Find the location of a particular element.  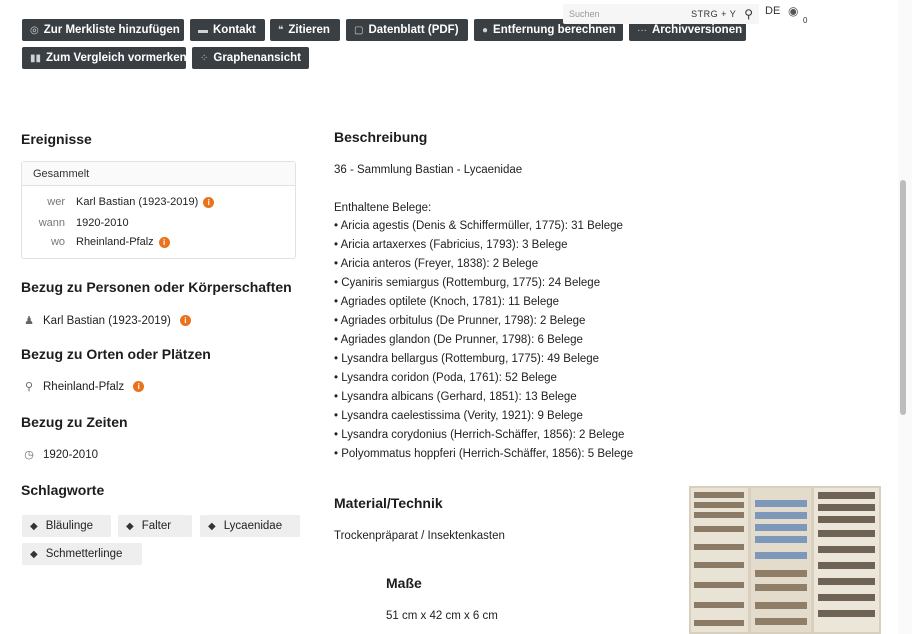

event-row-where: wo Rheinland-Pfalz i is located at coordinates (96, 242).